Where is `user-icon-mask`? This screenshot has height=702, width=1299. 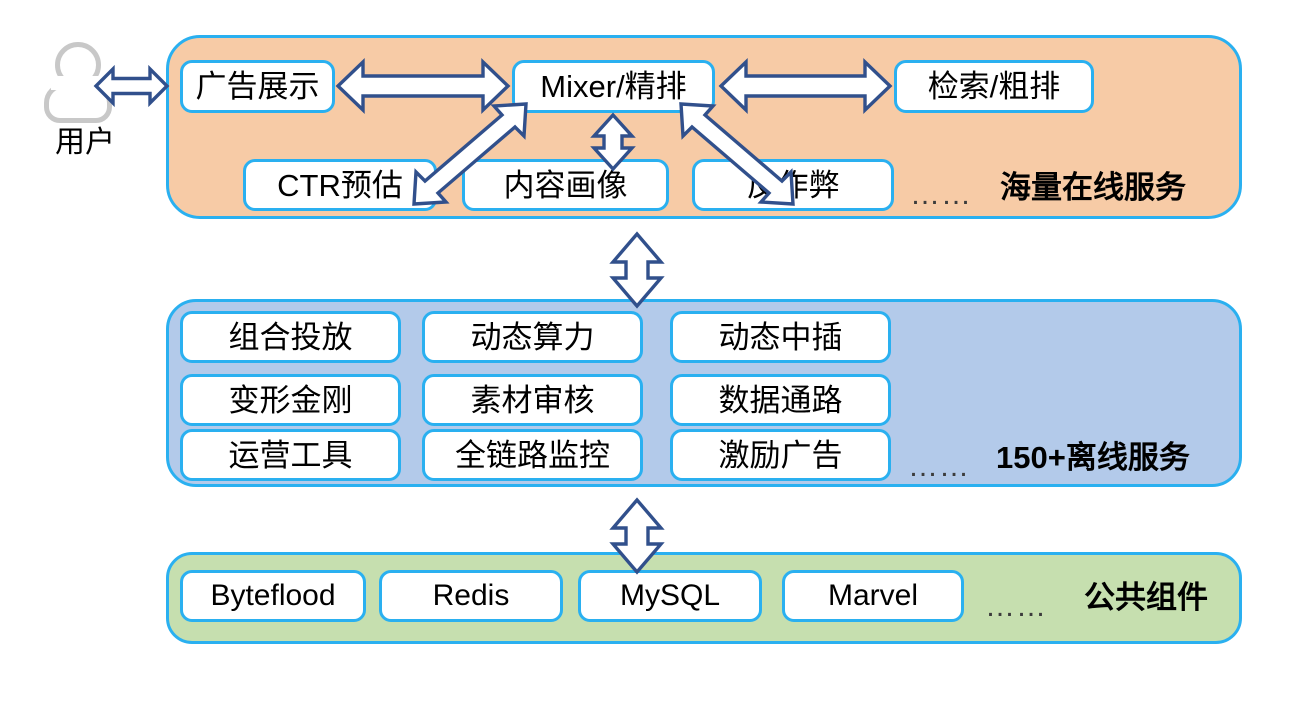
user-icon-mask is located at coordinates (78, 83).